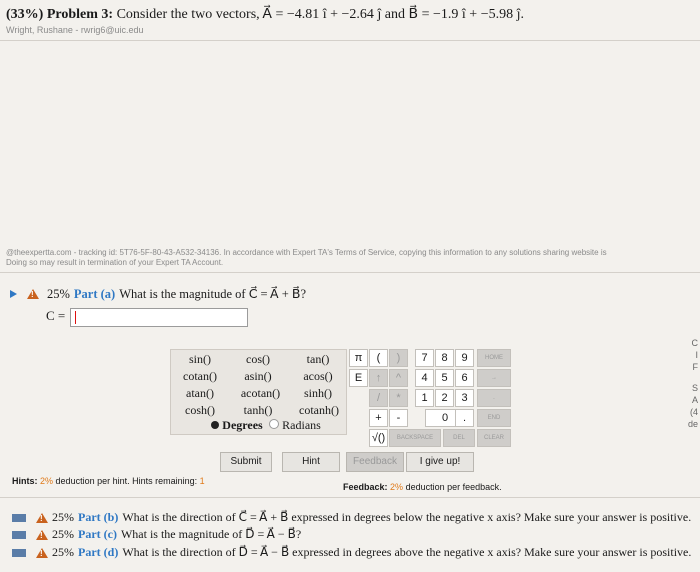  I want to click on func-tanh: tanh(), so click(258, 410).